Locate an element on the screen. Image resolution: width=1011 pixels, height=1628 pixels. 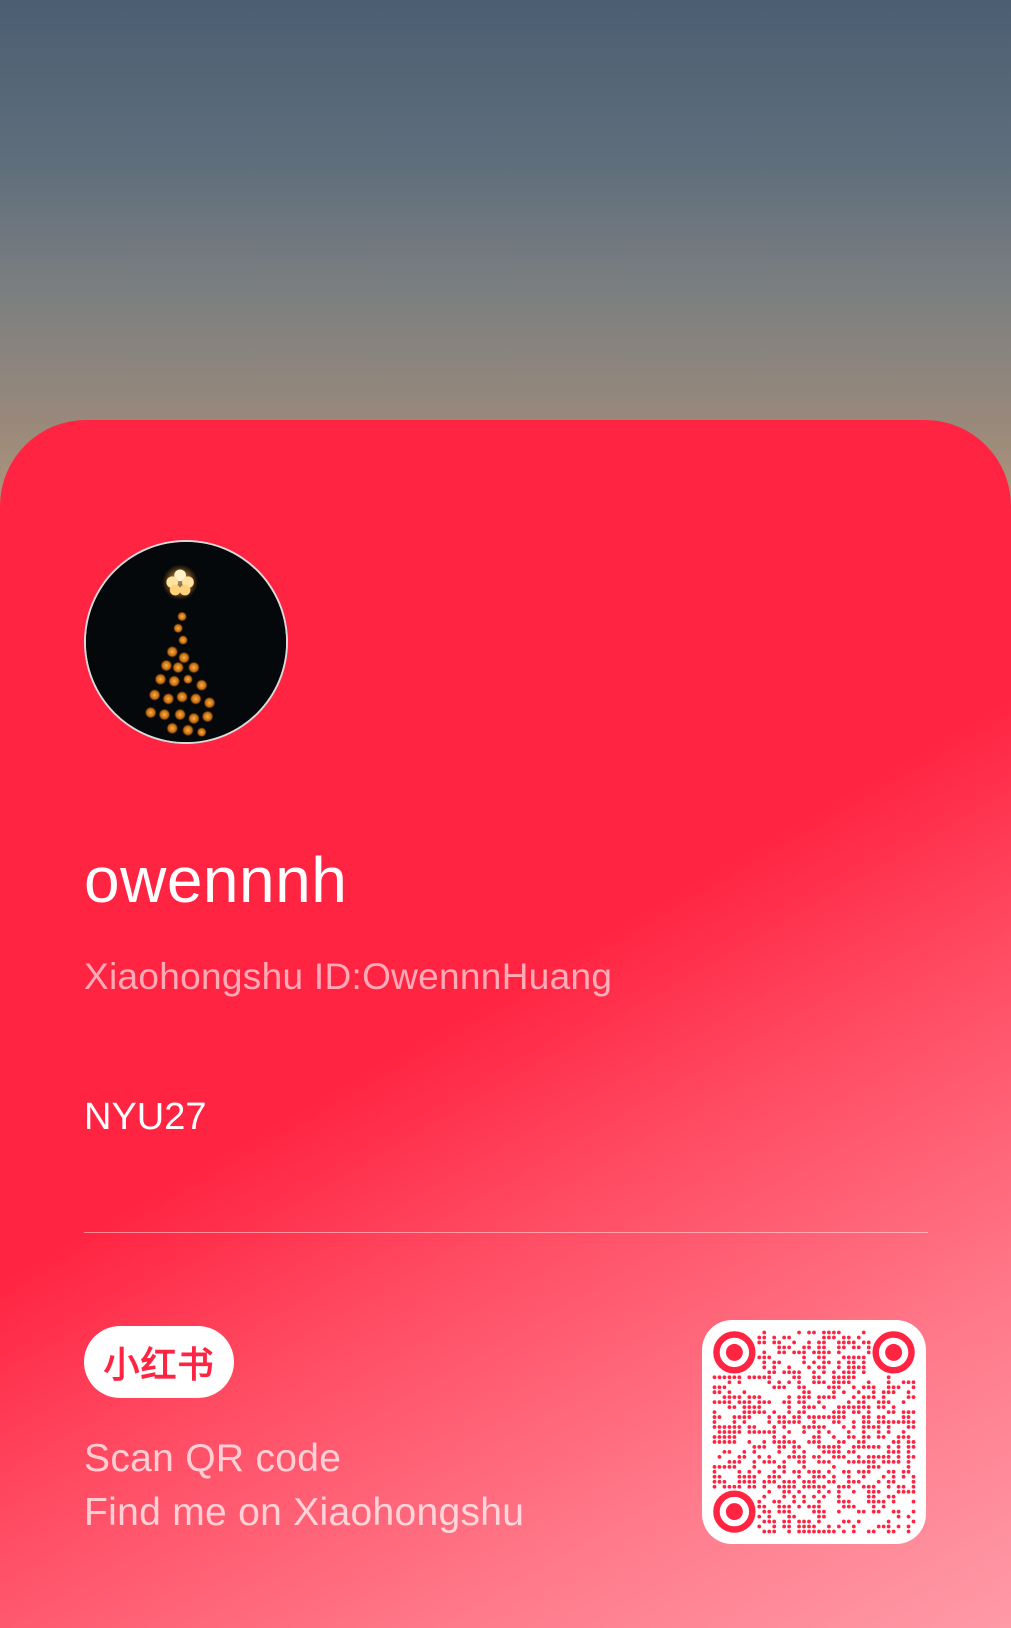
username: owennnh is located at coordinates (216, 880).